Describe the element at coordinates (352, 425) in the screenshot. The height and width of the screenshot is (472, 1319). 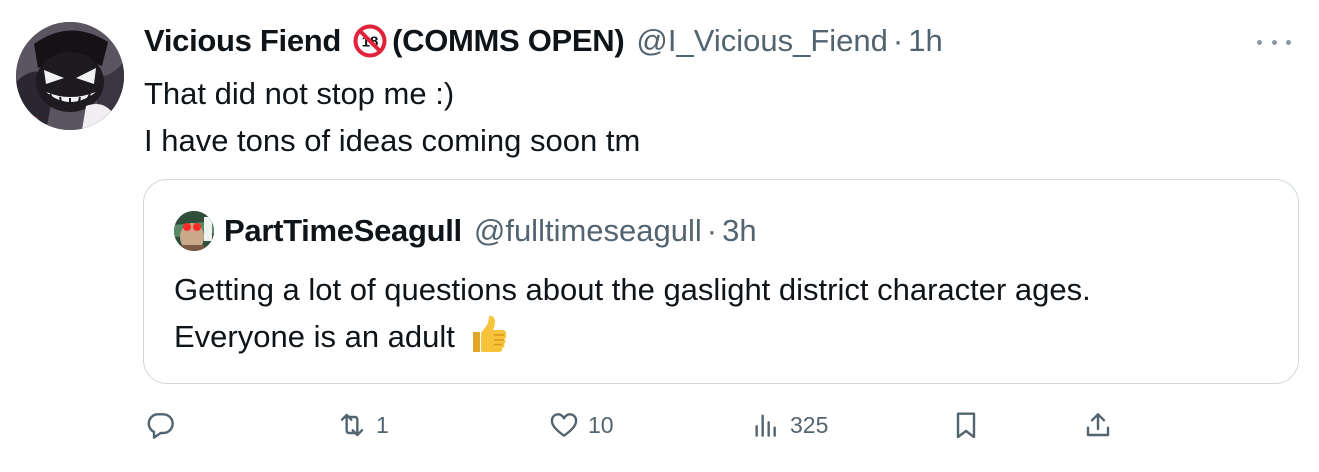
I see `retweet-icon` at that location.